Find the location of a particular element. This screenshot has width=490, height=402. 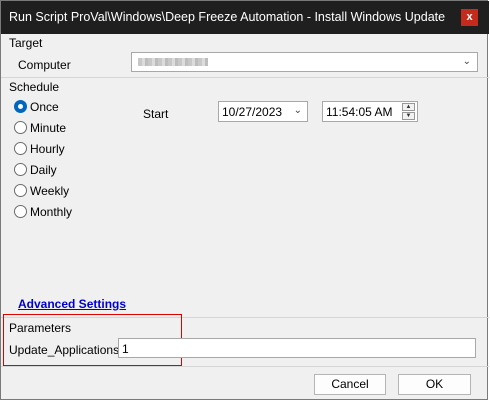

computer-value-redacted is located at coordinates (173, 62).